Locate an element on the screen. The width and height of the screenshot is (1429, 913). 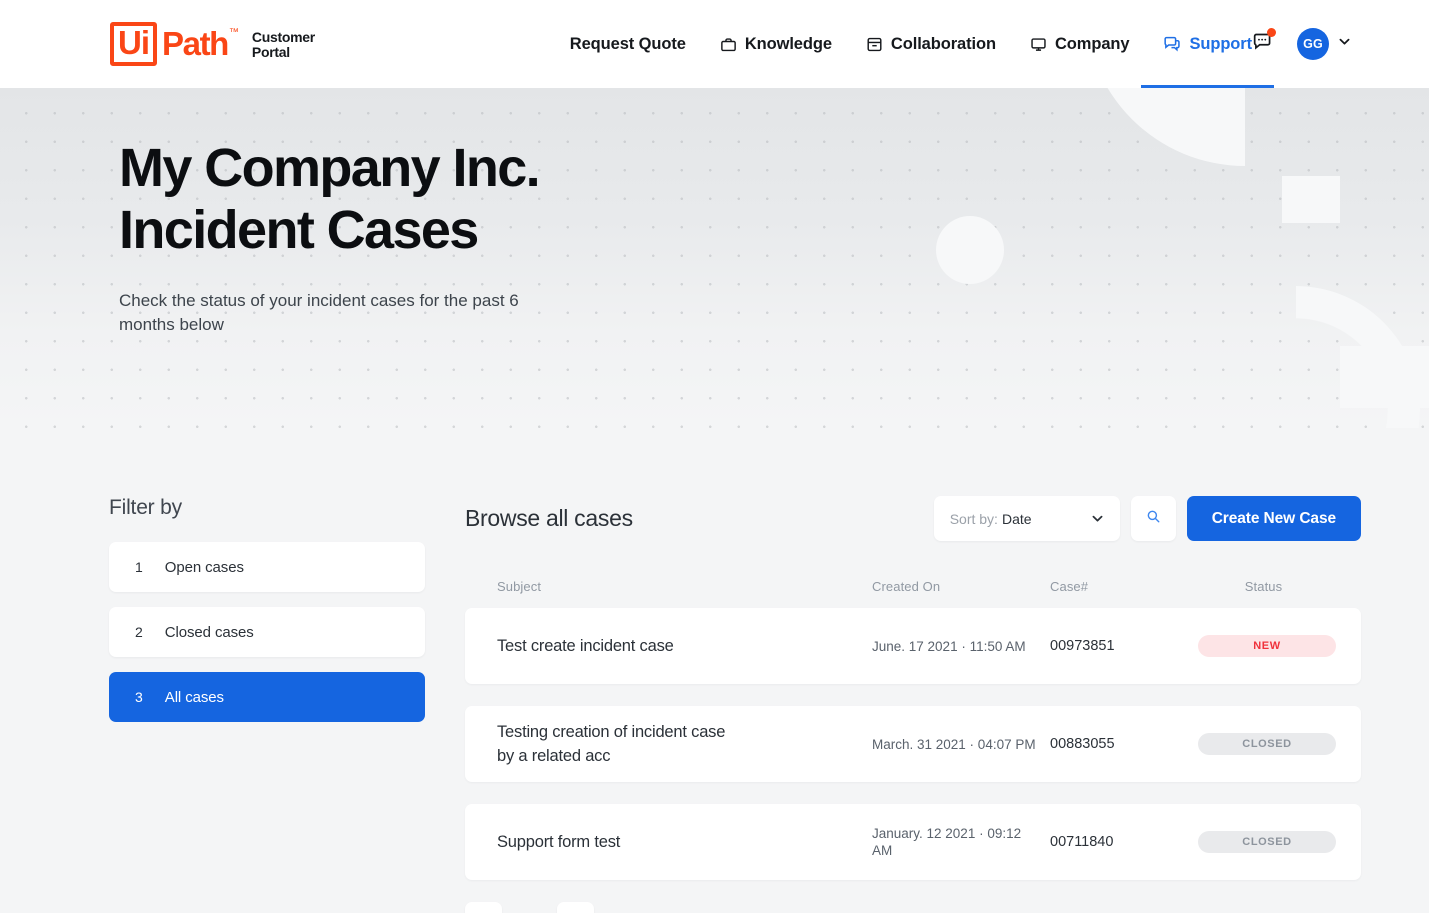
sidebar-item-open-cases: 1 Open cases is located at coordinates (267, 567).